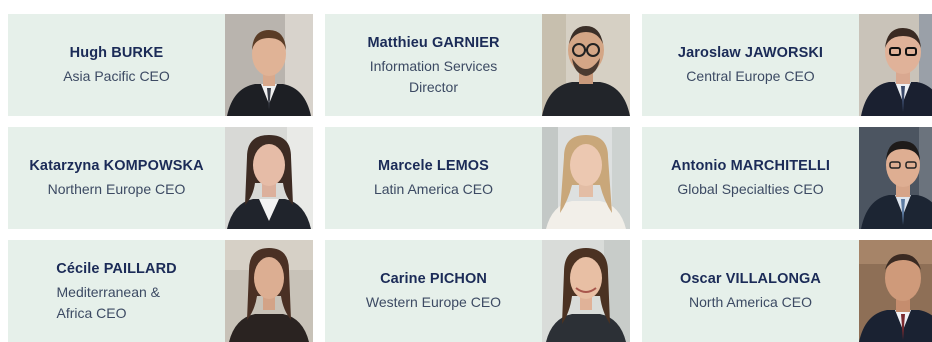 This screenshot has width=932, height=342. Describe the element at coordinates (433, 42) in the screenshot. I see `executive-name: Matthieu GARNIER` at that location.